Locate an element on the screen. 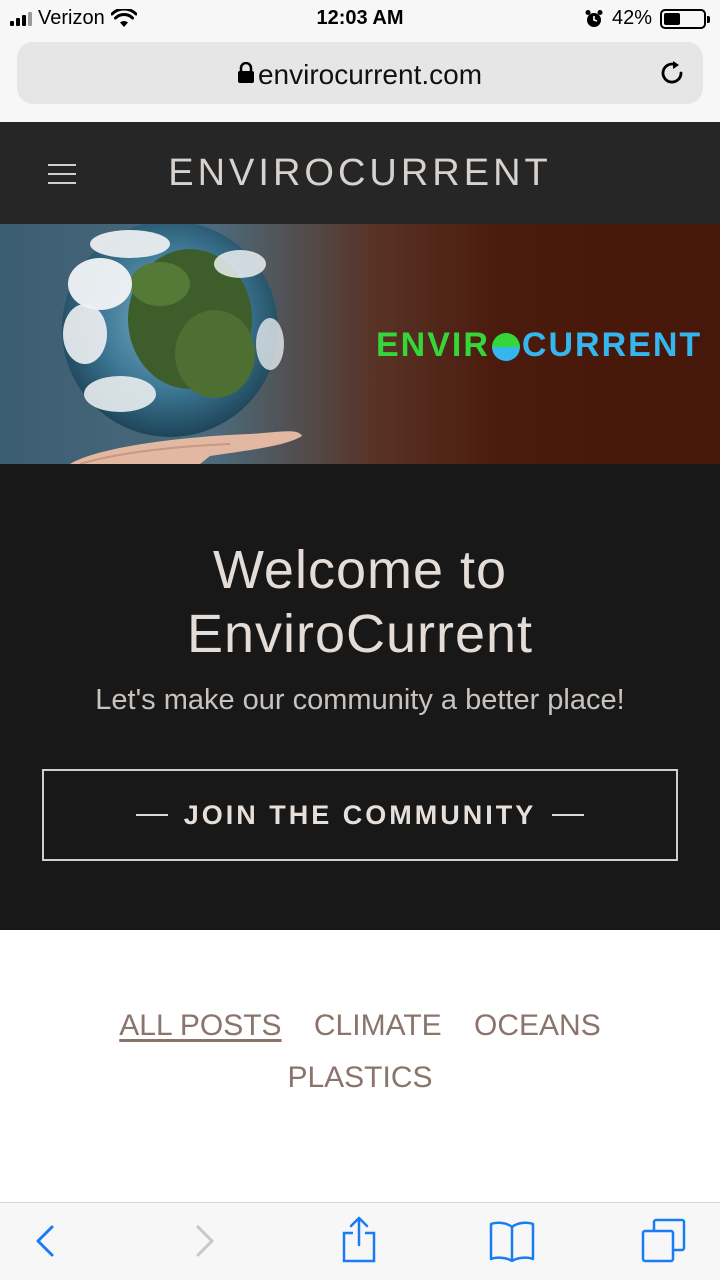 The width and height of the screenshot is (720, 1280). category-oceans: OCEANS is located at coordinates (537, 1026).